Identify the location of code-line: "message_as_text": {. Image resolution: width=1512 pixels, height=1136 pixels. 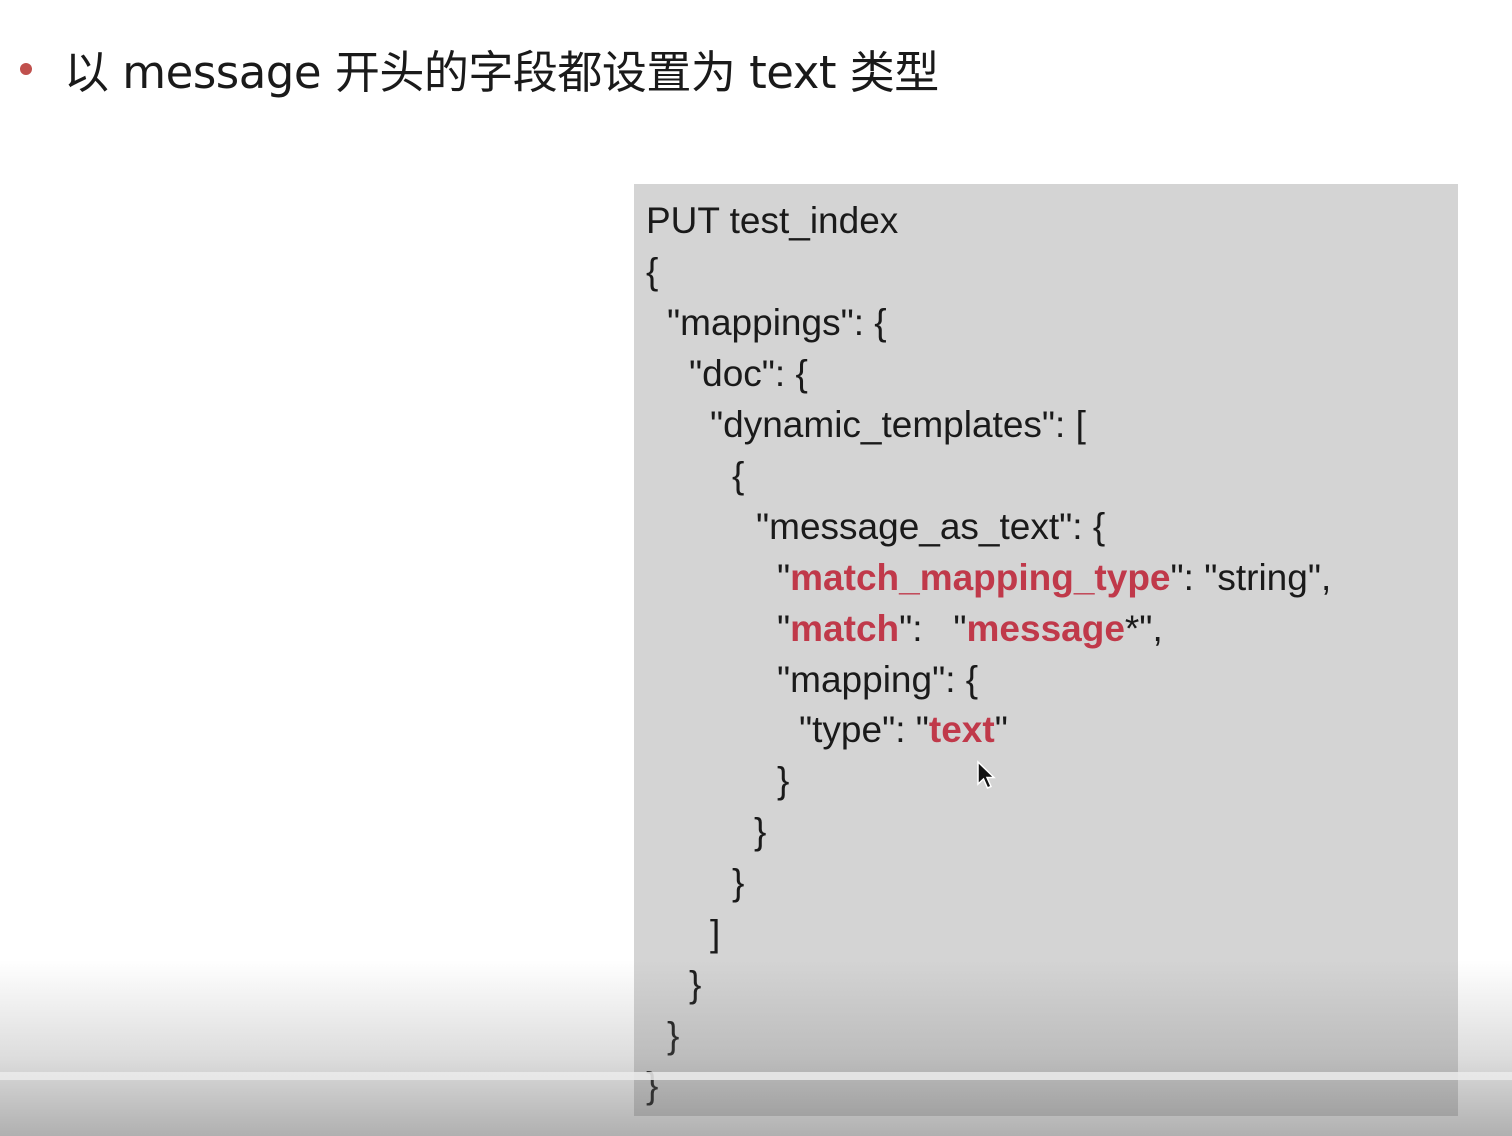
(931, 526).